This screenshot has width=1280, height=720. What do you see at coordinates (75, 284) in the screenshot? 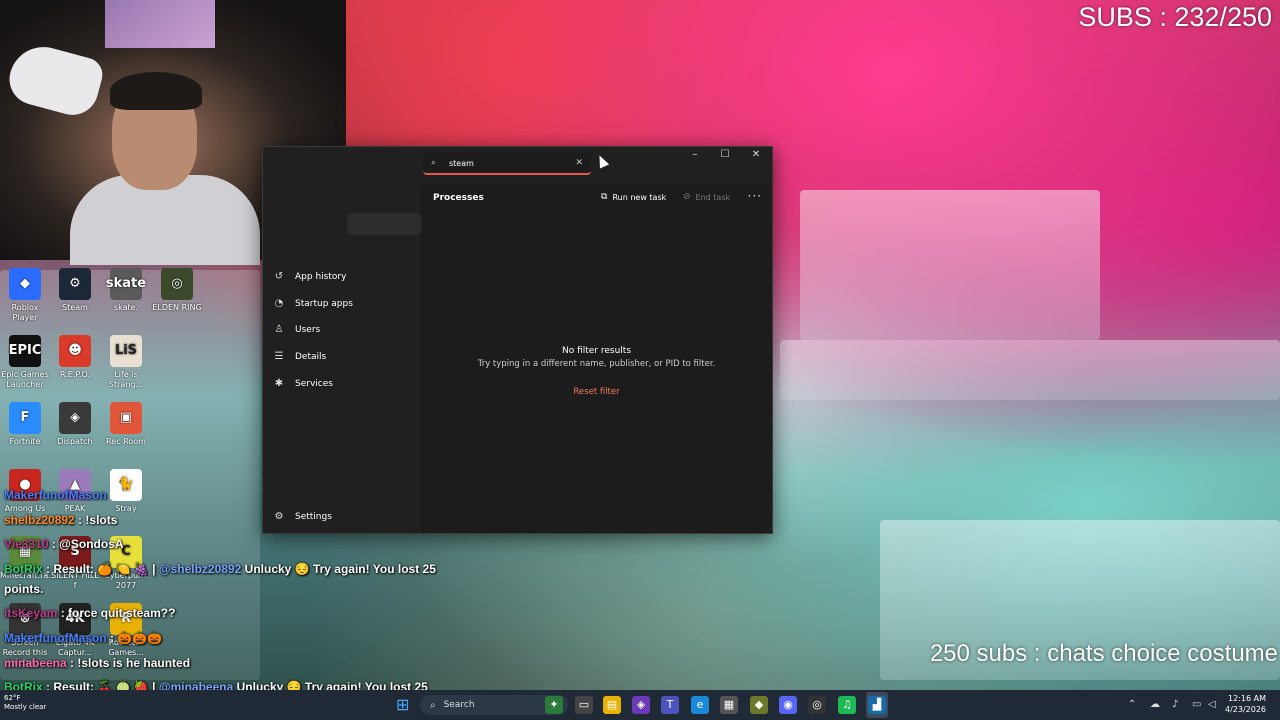
I see `steam-icon: ⚙` at bounding box center [75, 284].